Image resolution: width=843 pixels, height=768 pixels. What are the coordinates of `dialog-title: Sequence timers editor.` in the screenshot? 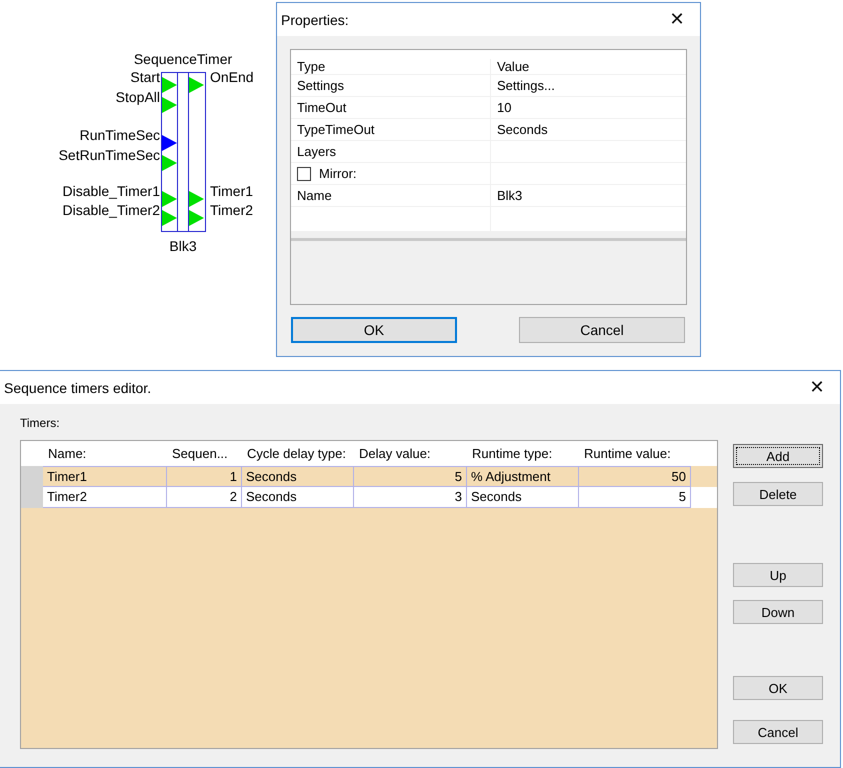 It's located at (78, 388).